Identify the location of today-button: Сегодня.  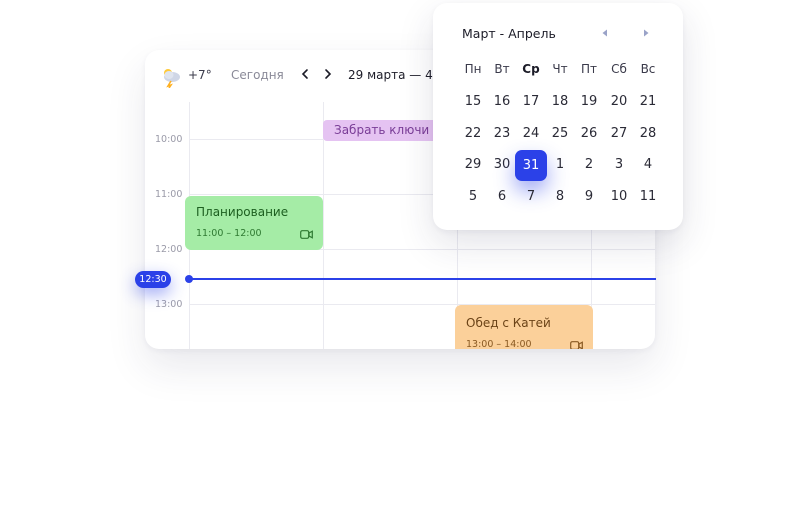
(257, 75).